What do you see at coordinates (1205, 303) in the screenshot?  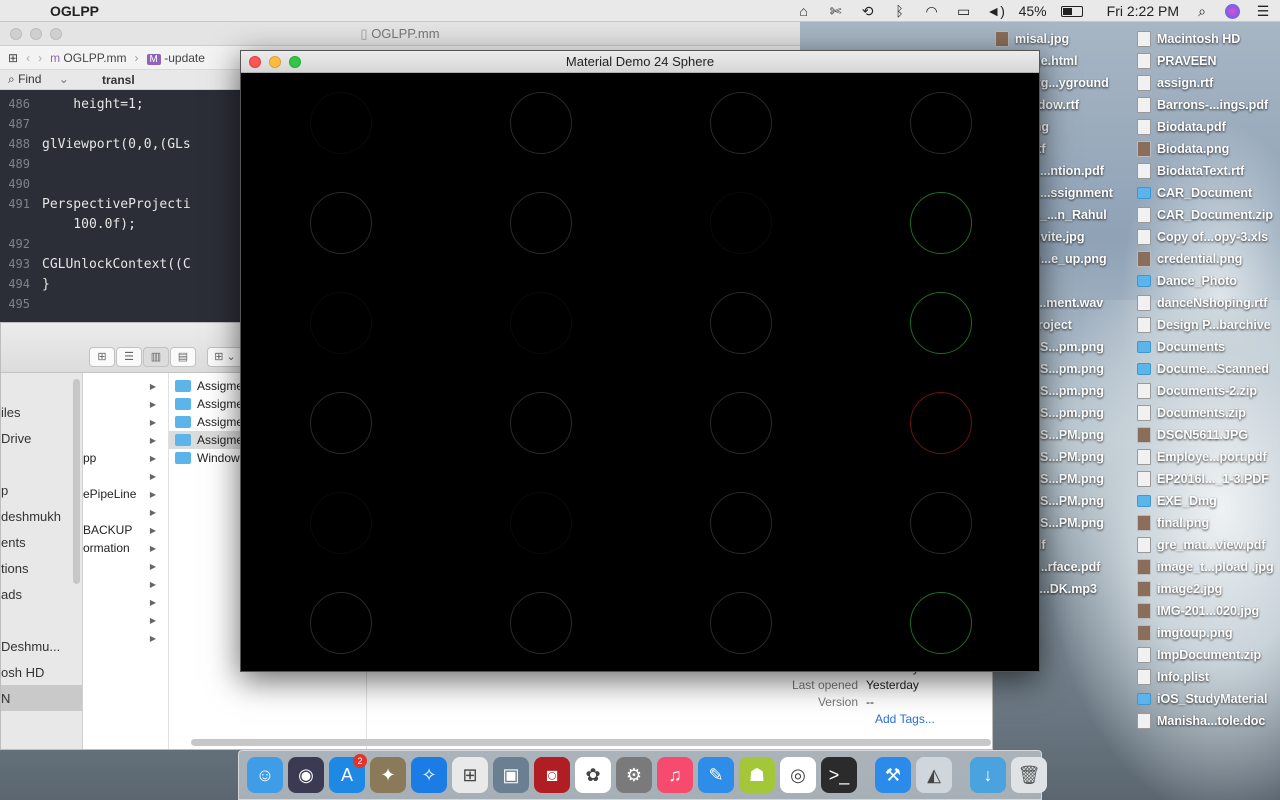 I see `desktop-item: danceNshoping.rtf` at bounding box center [1205, 303].